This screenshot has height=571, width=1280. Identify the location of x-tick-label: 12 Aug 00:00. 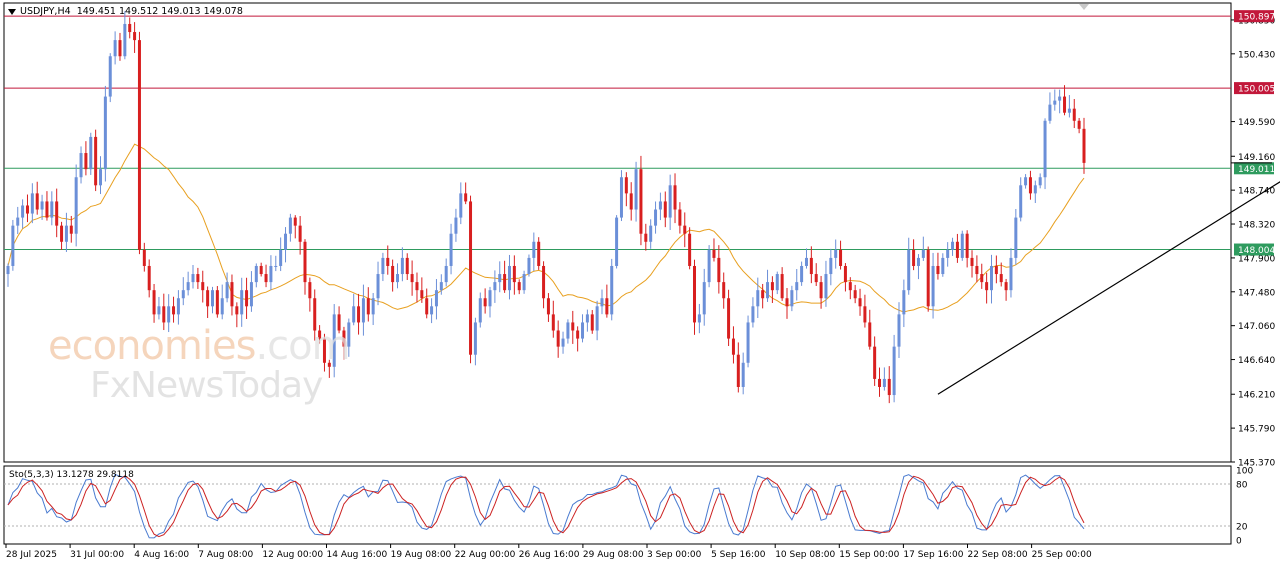
(292, 555).